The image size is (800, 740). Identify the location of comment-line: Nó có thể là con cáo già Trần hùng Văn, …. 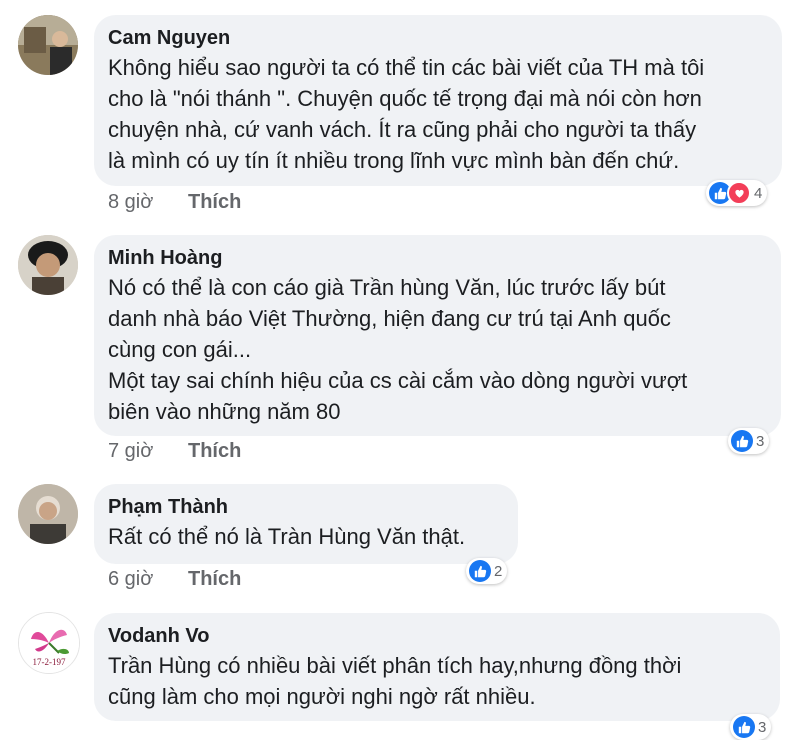
(387, 287).